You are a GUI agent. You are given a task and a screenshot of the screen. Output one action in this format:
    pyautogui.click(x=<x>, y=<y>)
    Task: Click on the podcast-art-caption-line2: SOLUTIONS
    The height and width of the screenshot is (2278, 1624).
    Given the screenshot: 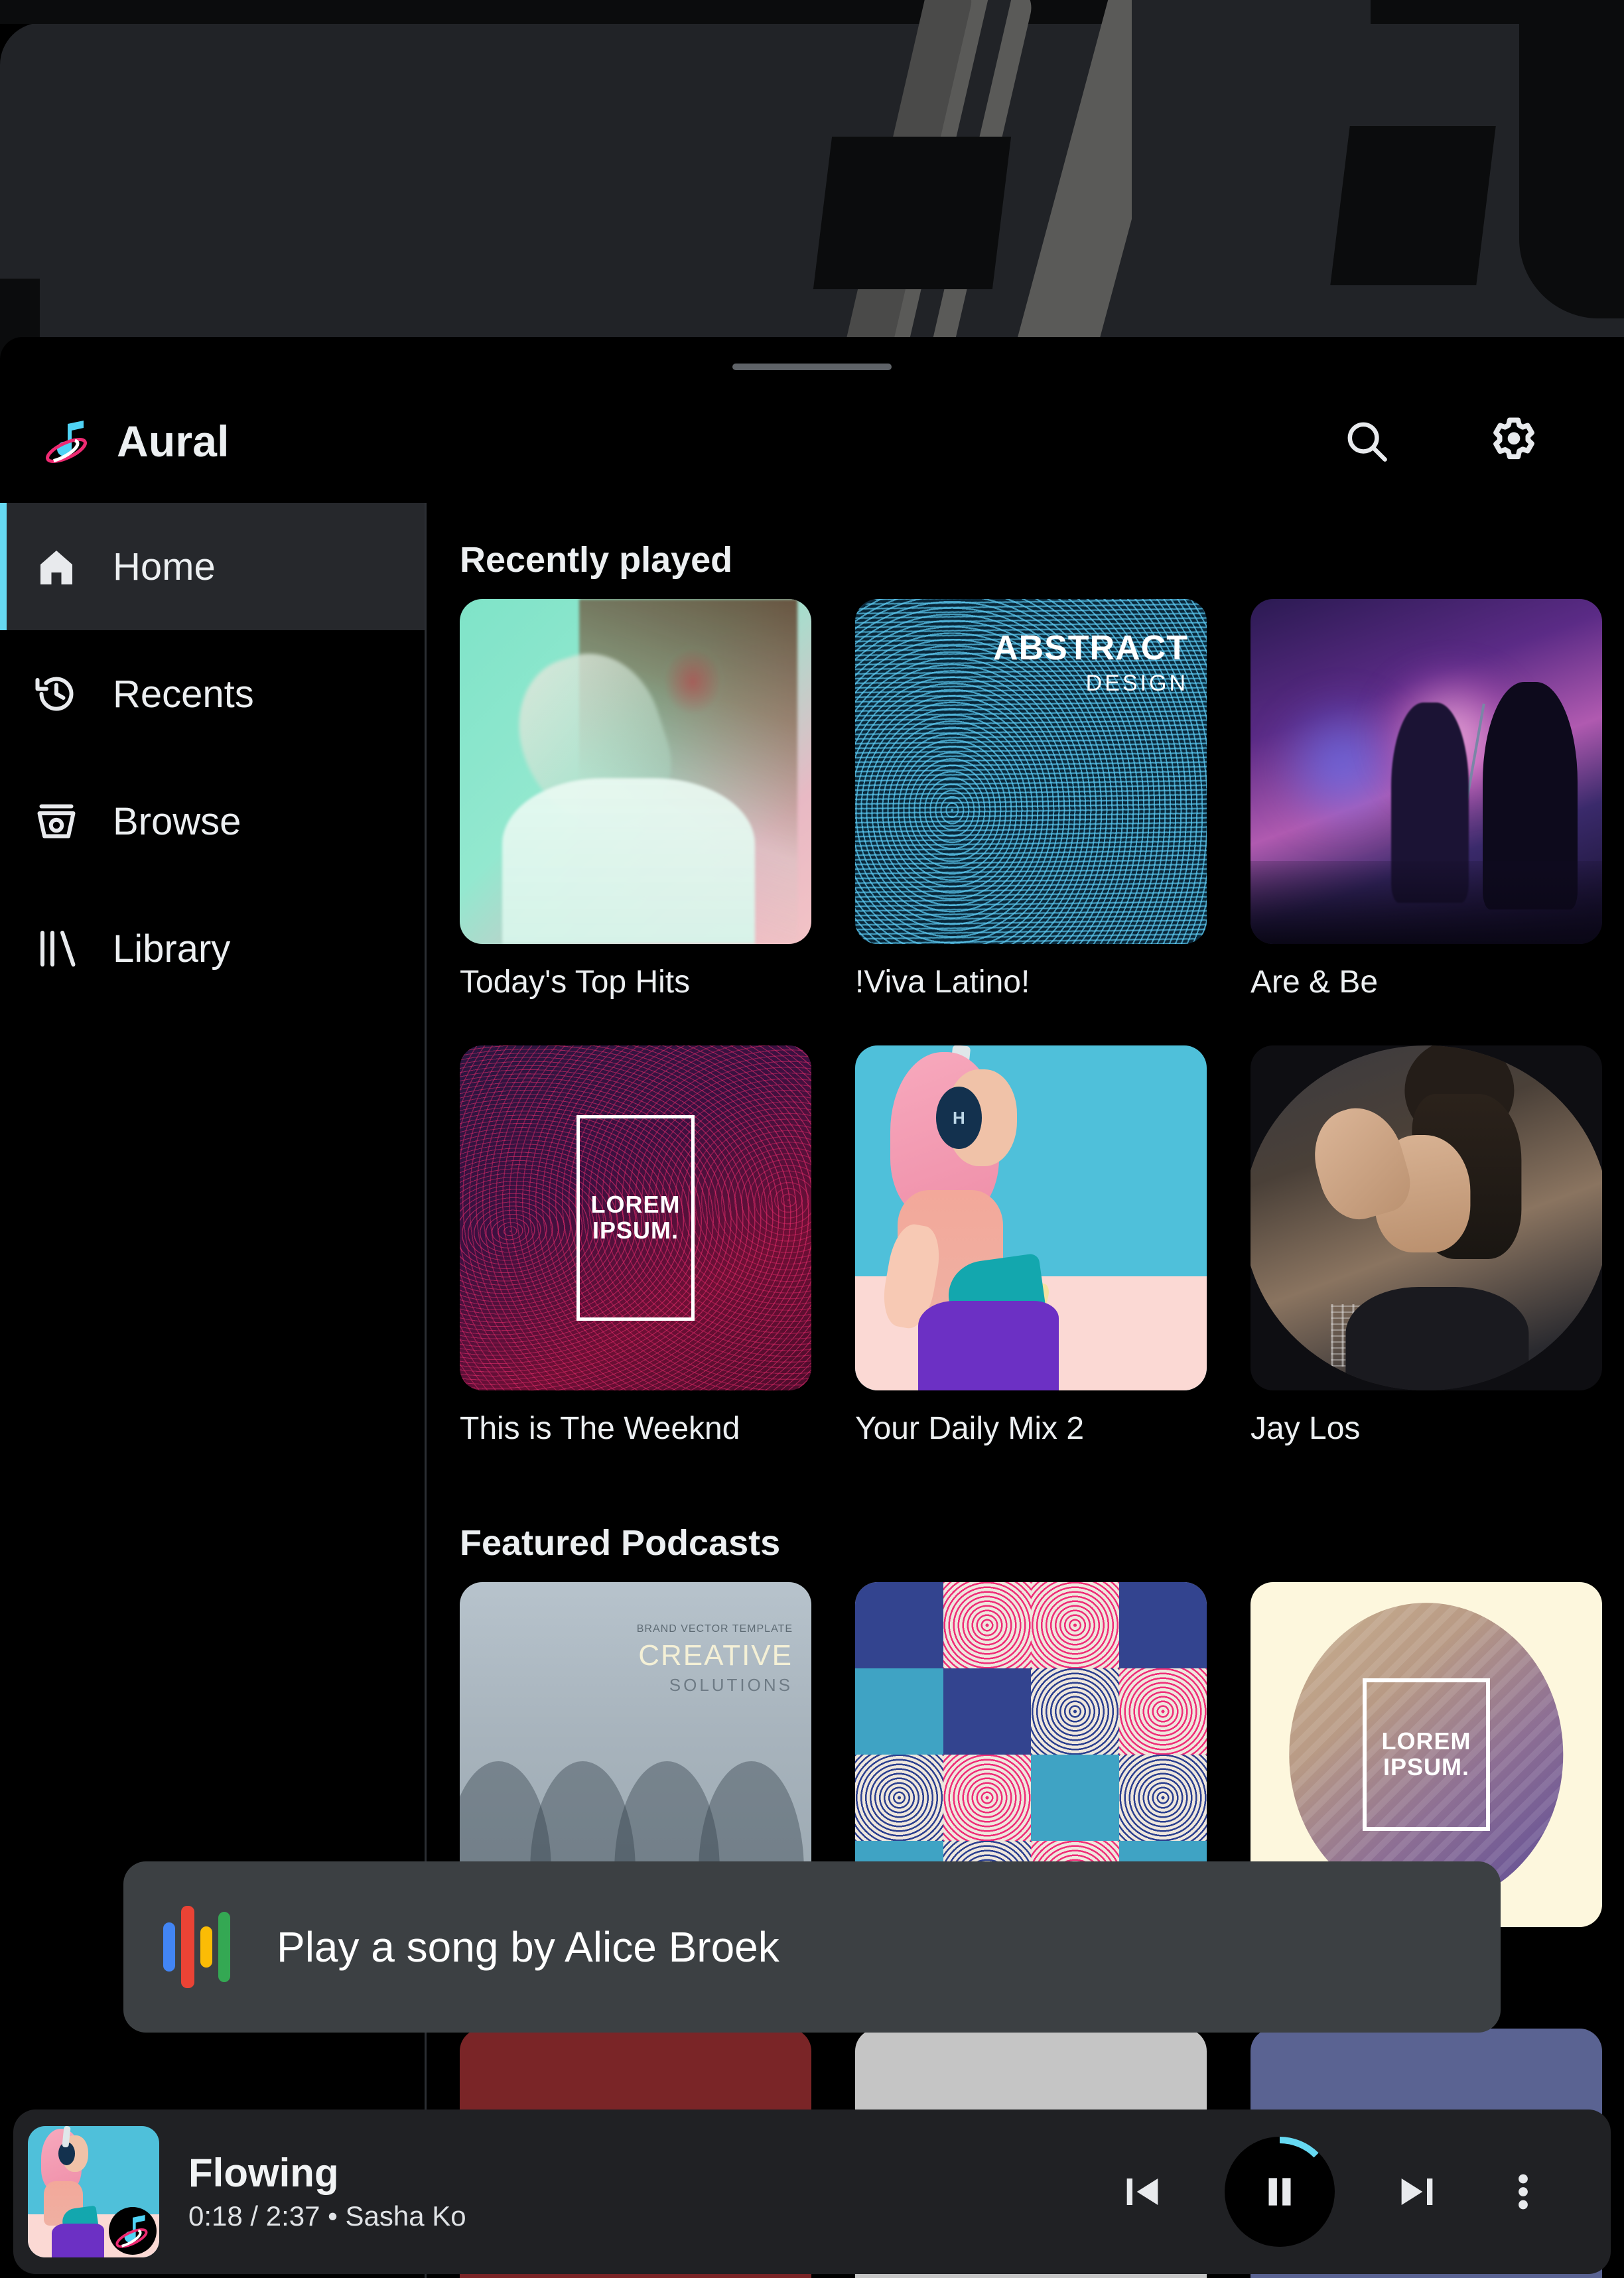 What is the action you would take?
    pyautogui.click(x=731, y=1685)
    